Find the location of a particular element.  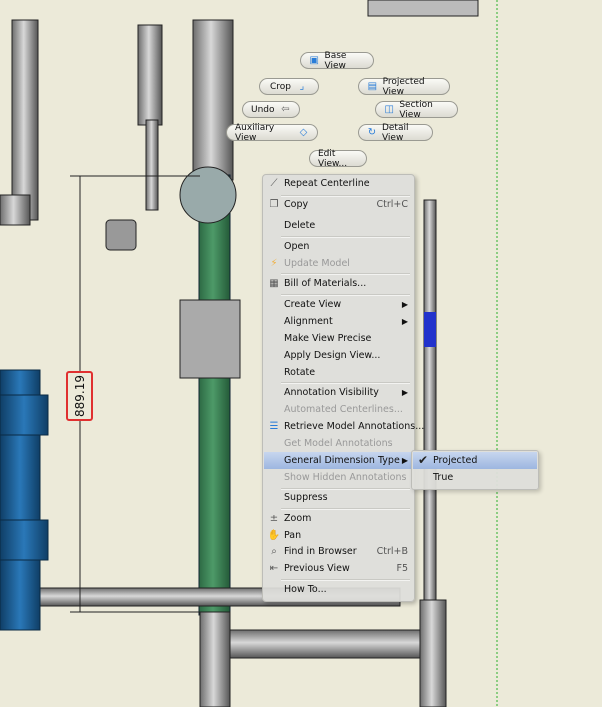

submenu-projected: ✔ Projected is located at coordinates (475, 460).